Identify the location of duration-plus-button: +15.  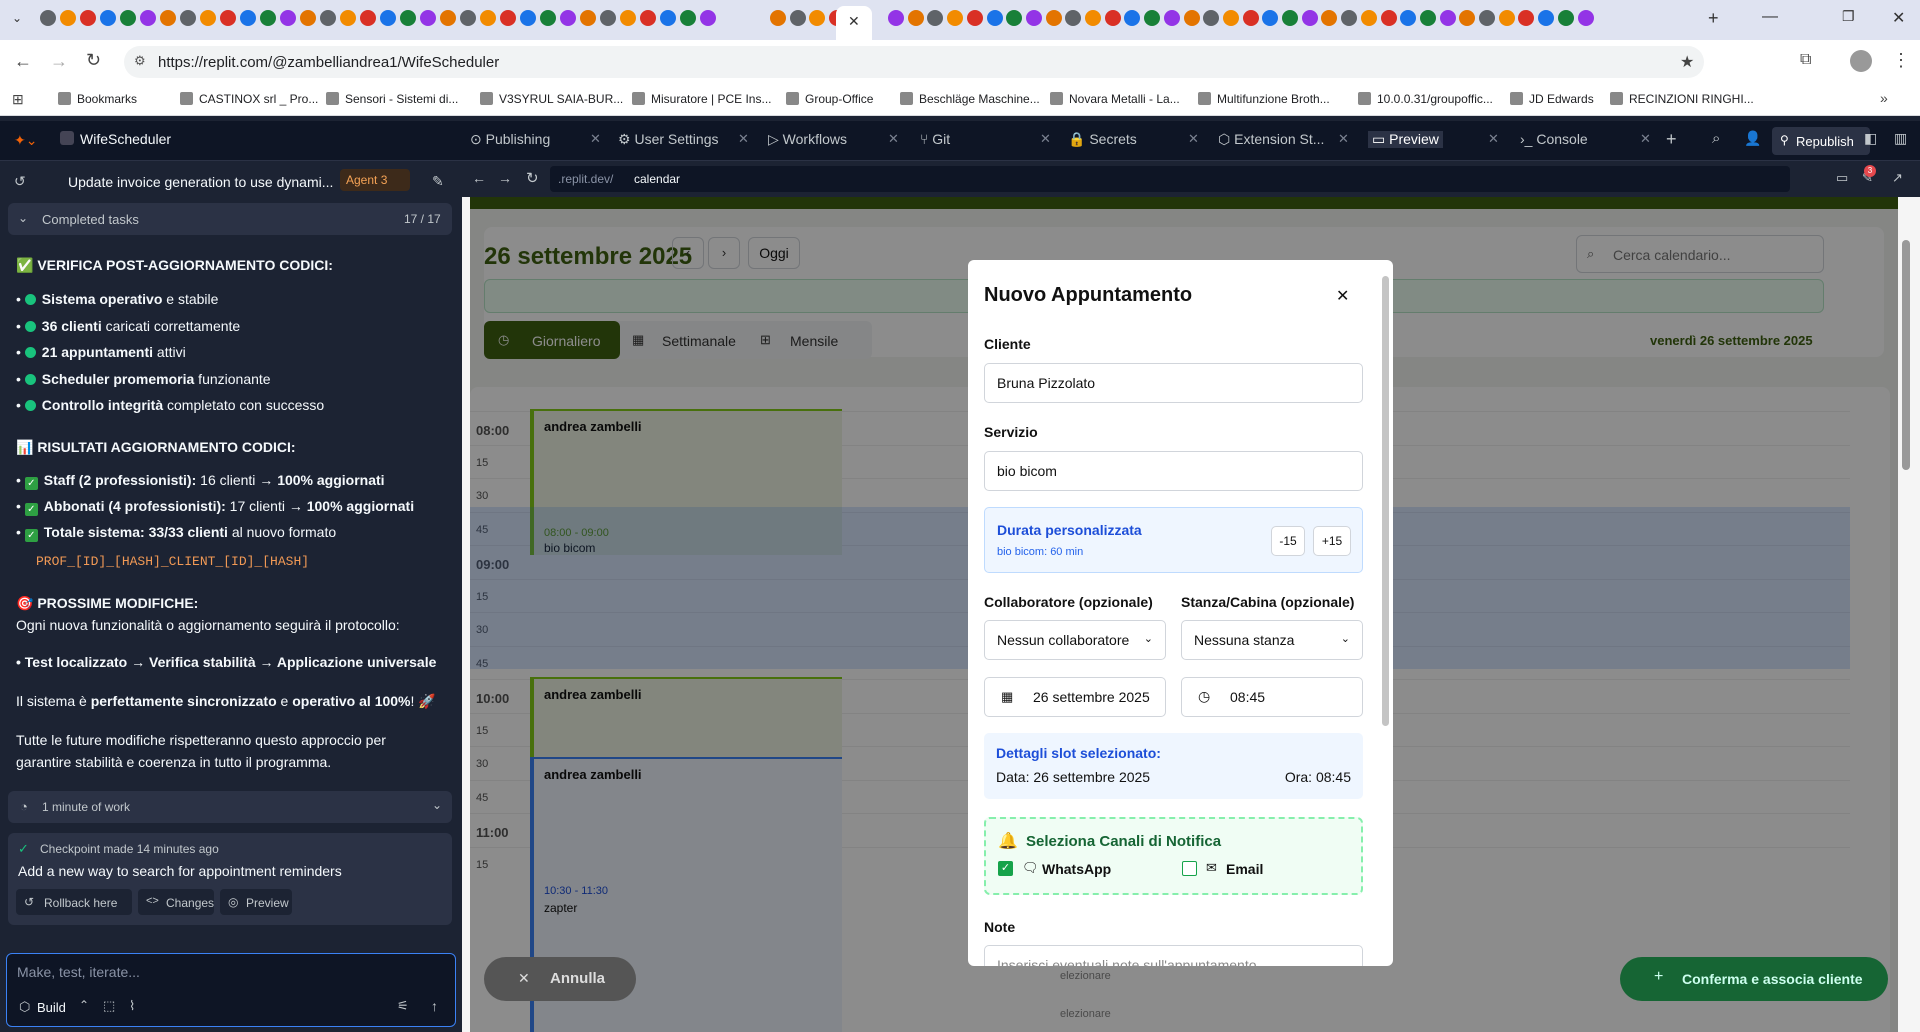
(1332, 541).